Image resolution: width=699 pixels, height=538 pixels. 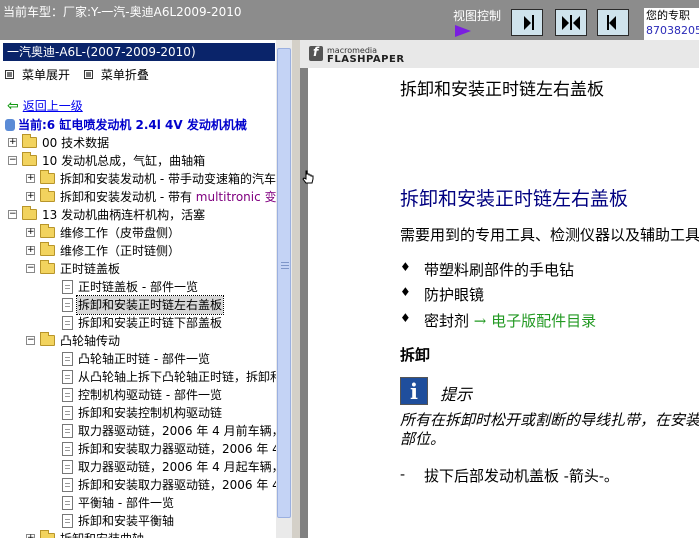 I want to click on tree-item: + 拆卸和安装曲轴, so click(x=138, y=534).